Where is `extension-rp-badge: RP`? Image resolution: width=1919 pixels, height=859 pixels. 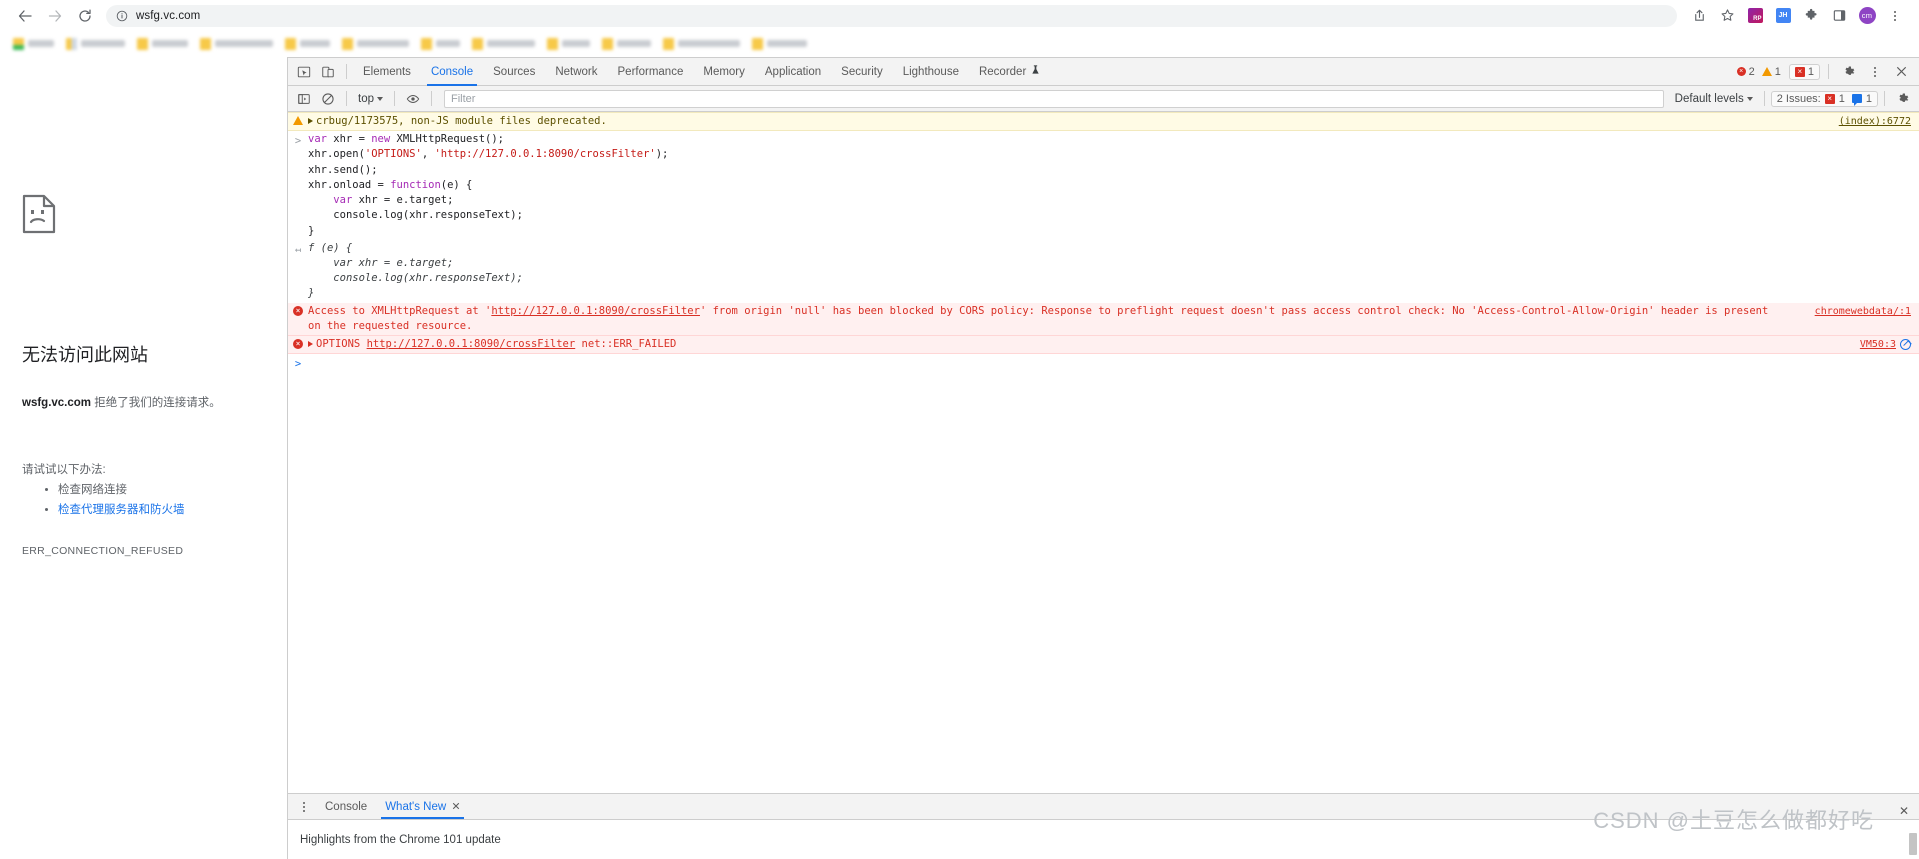
extension-rp-badge: RP is located at coordinates (1755, 15).